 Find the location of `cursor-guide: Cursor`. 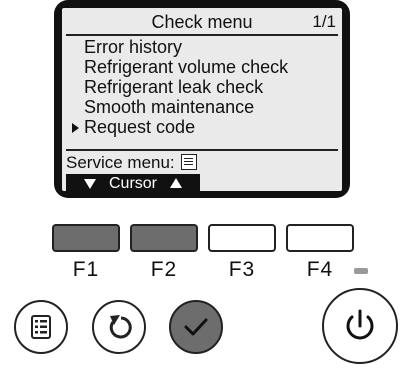

cursor-guide: Cursor is located at coordinates (133, 182).